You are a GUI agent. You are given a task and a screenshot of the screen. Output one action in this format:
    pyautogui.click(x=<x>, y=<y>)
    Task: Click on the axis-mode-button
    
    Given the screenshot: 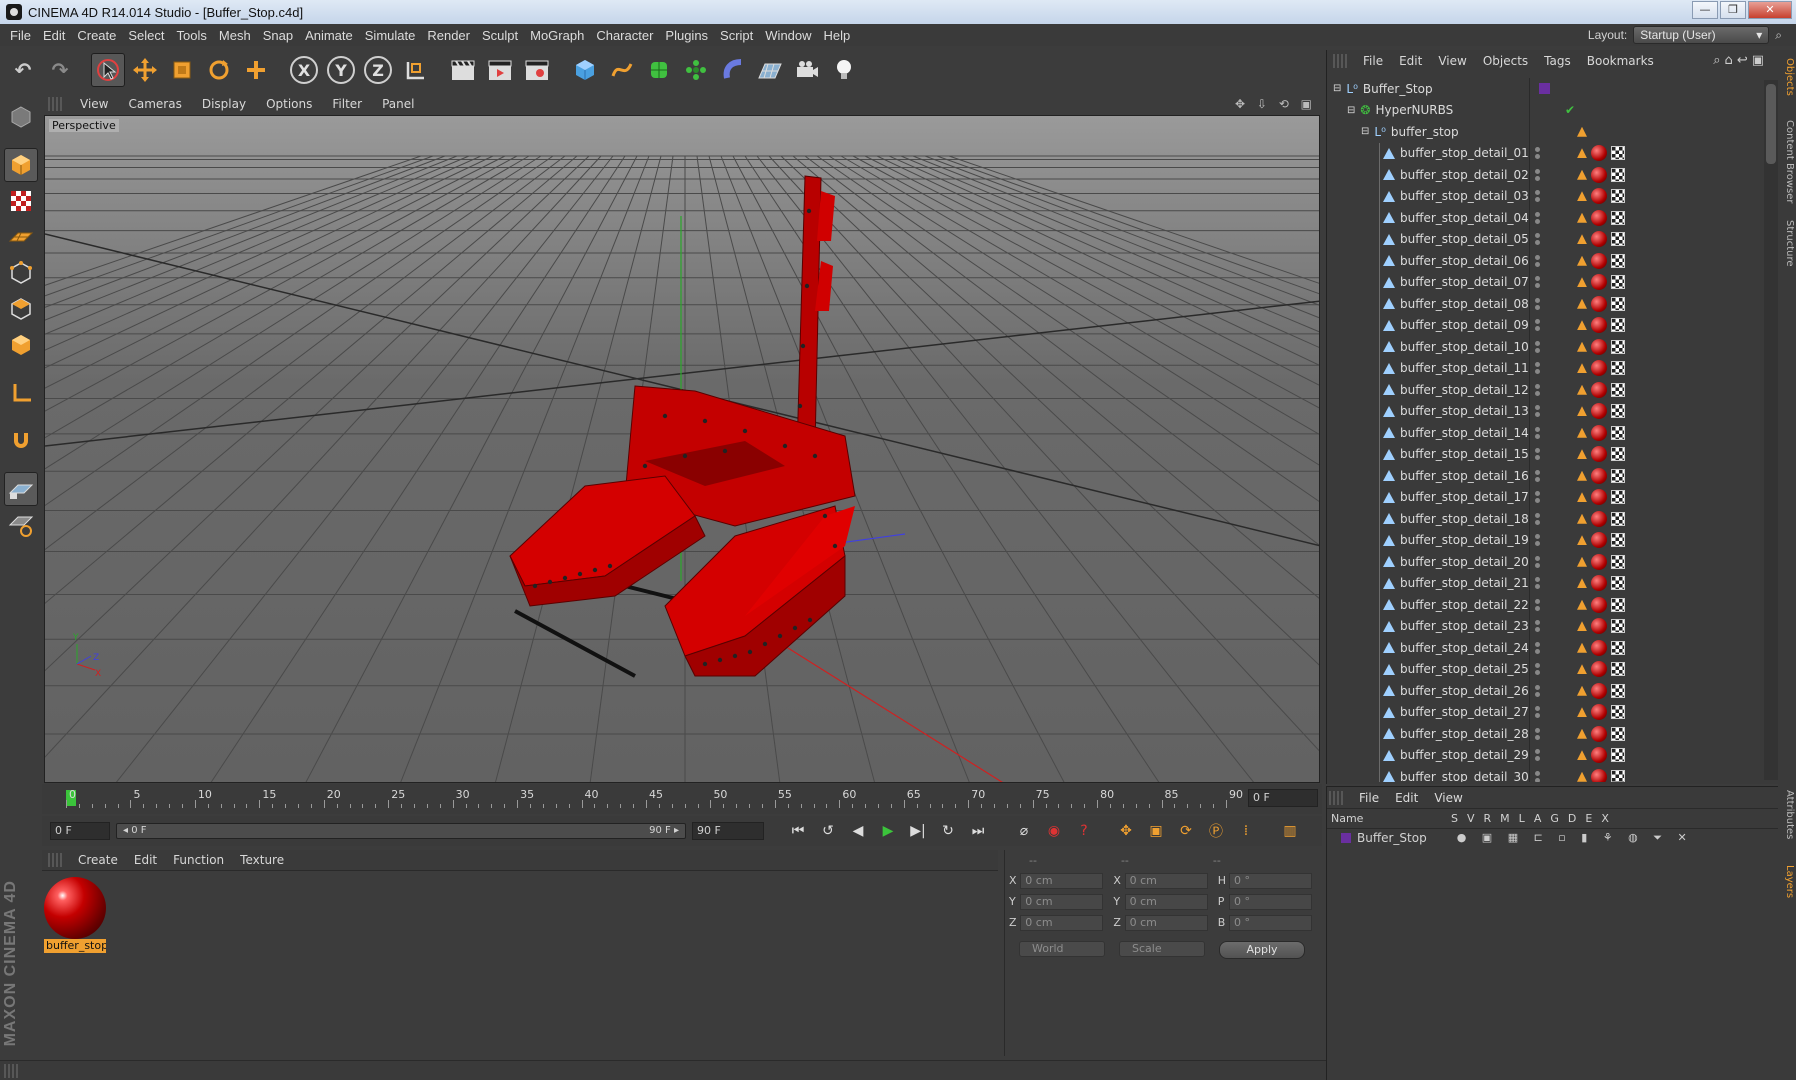 What is the action you would take?
    pyautogui.click(x=21, y=393)
    